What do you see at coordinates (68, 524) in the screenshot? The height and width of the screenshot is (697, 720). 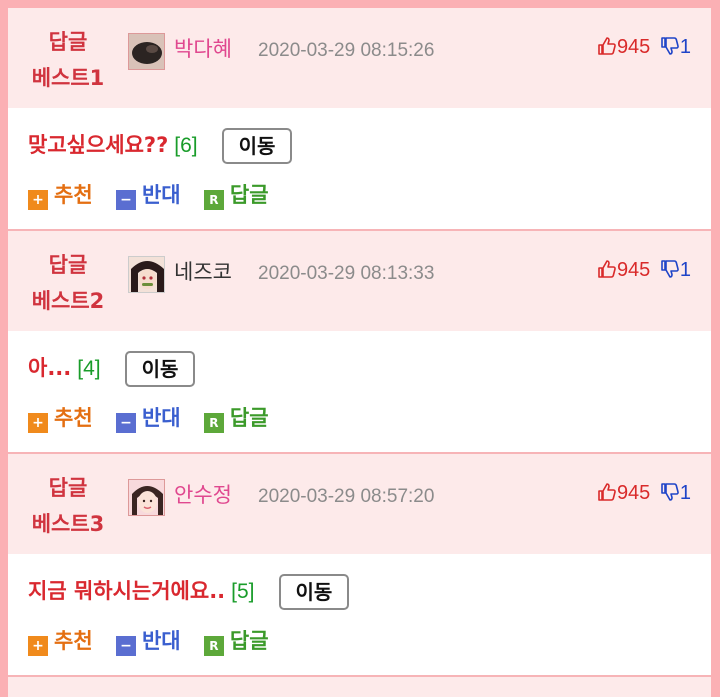 I see `best-label-line2: 베스트3` at bounding box center [68, 524].